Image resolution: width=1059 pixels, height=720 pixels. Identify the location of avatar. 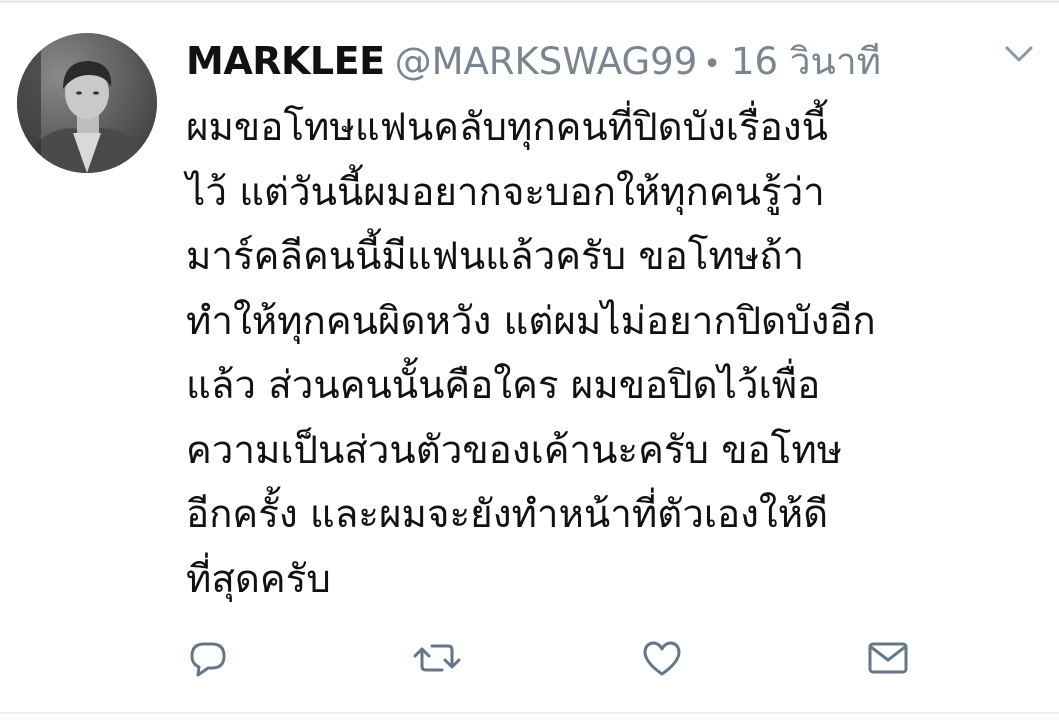
(87, 103).